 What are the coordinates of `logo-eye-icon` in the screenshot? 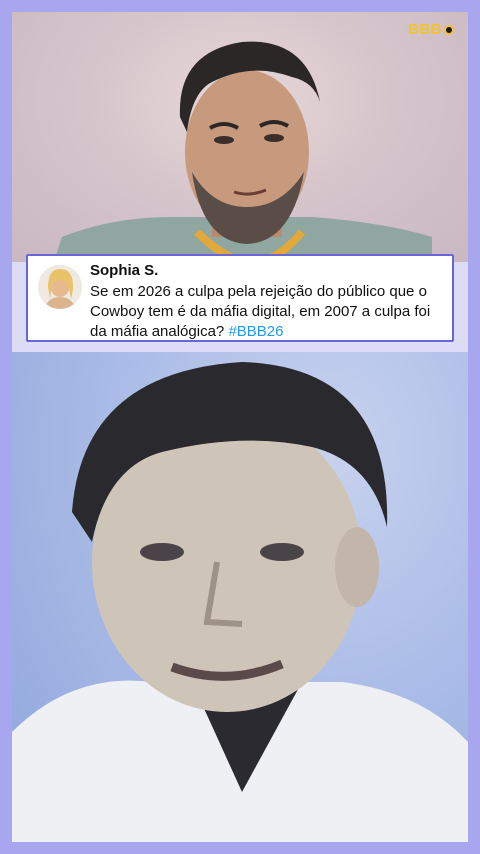 It's located at (449, 29).